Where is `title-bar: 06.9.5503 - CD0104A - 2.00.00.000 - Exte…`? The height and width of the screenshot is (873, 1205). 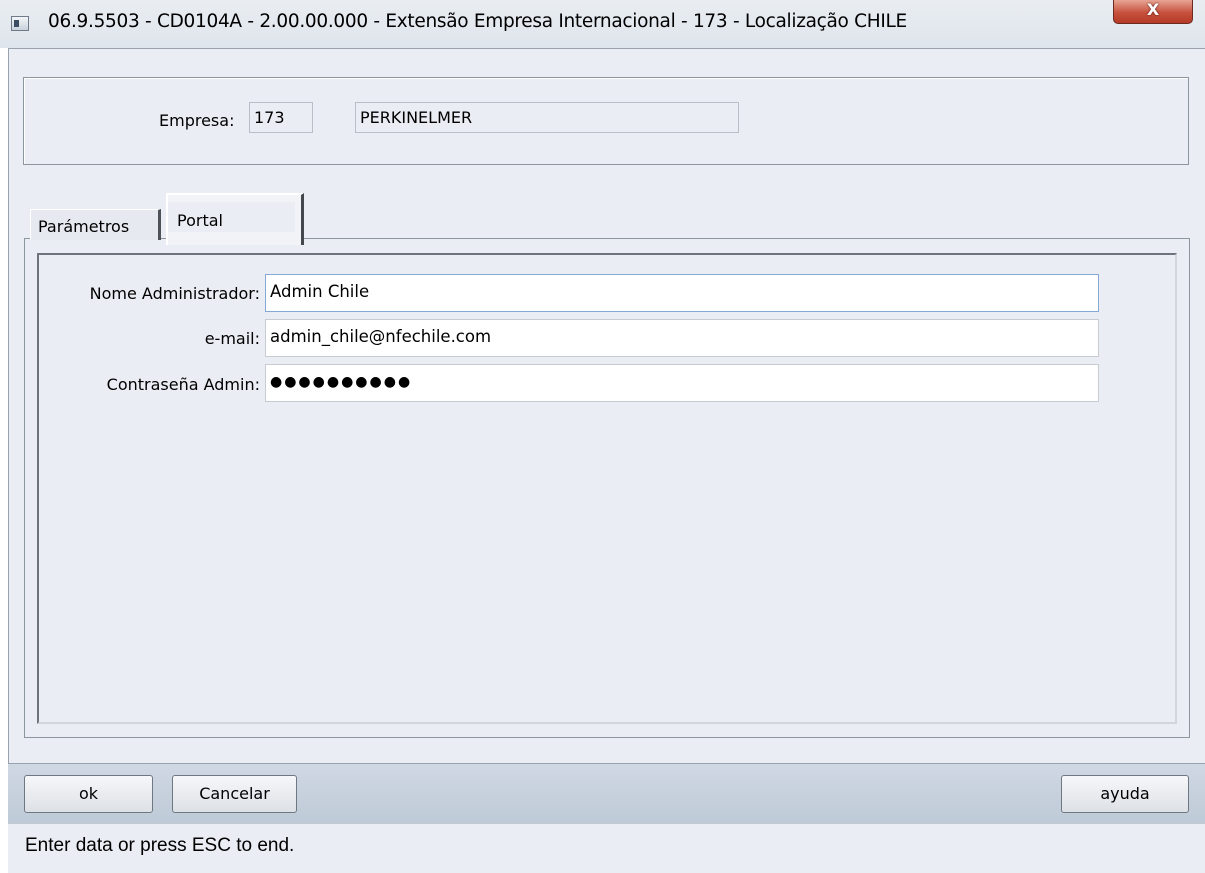 title-bar: 06.9.5503 - CD0104A - 2.00.00.000 - Exte… is located at coordinates (602, 24).